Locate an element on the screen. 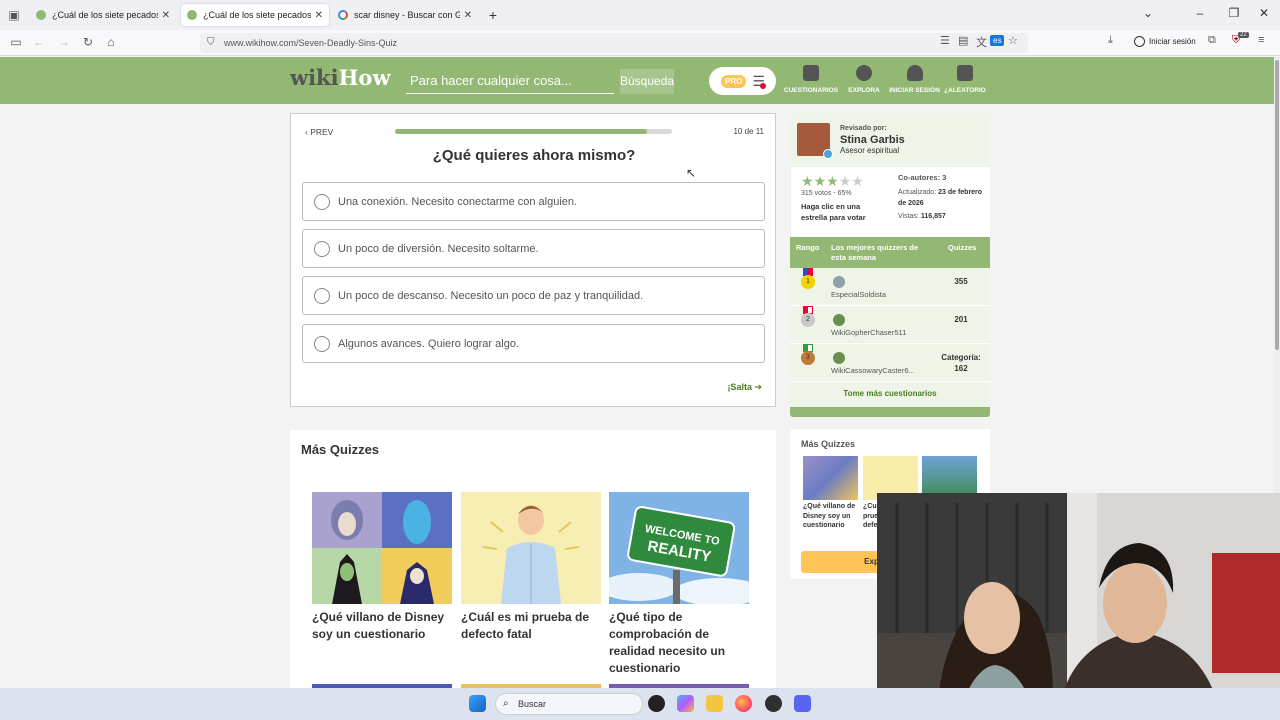  home-icon: ⌂ is located at coordinates (111, 42).